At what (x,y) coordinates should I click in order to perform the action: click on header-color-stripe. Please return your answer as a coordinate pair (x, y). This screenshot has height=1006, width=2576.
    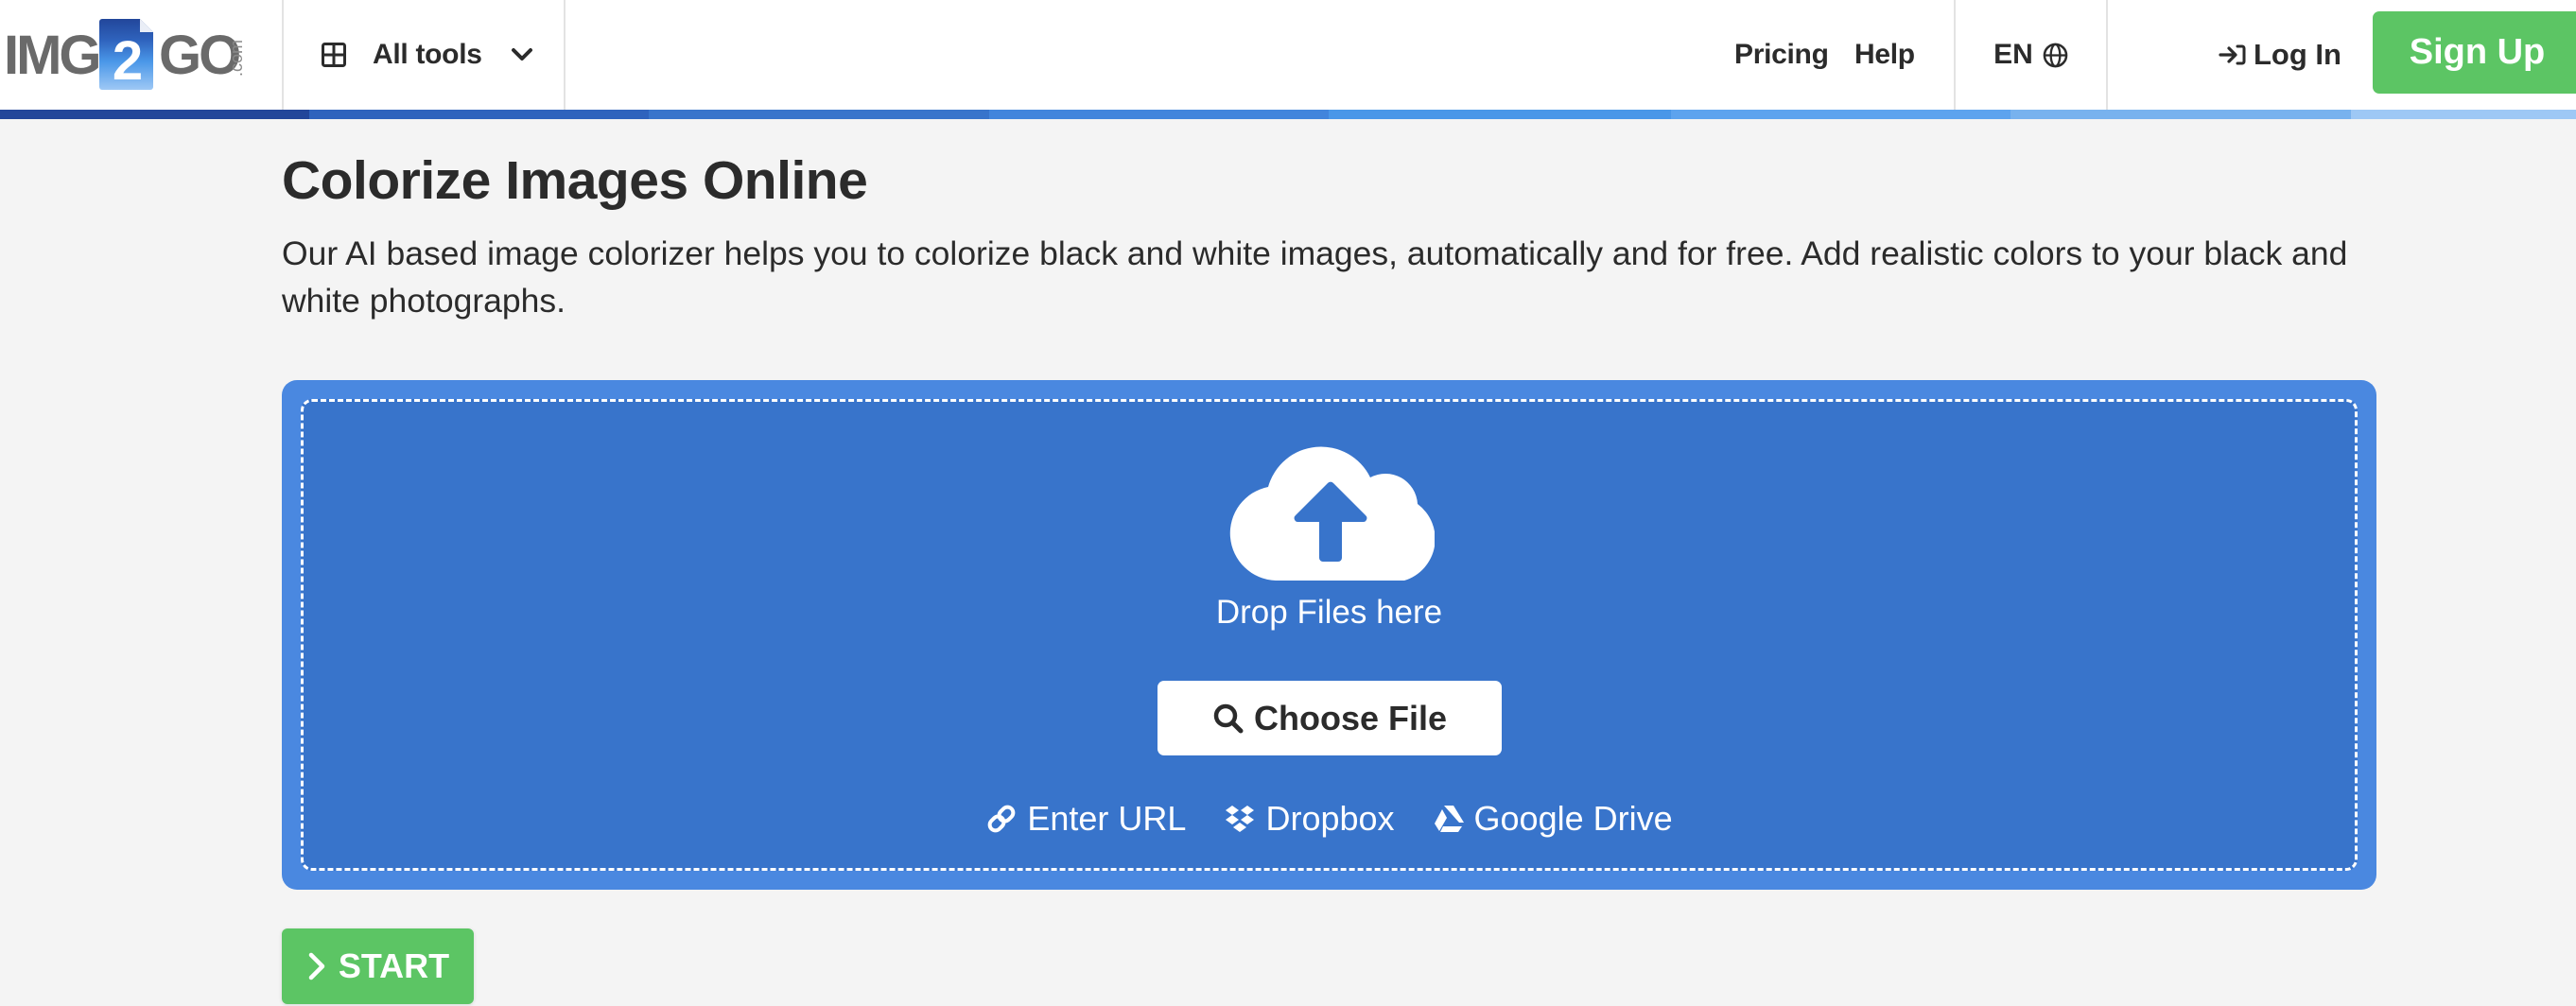
    Looking at the image, I should click on (1288, 114).